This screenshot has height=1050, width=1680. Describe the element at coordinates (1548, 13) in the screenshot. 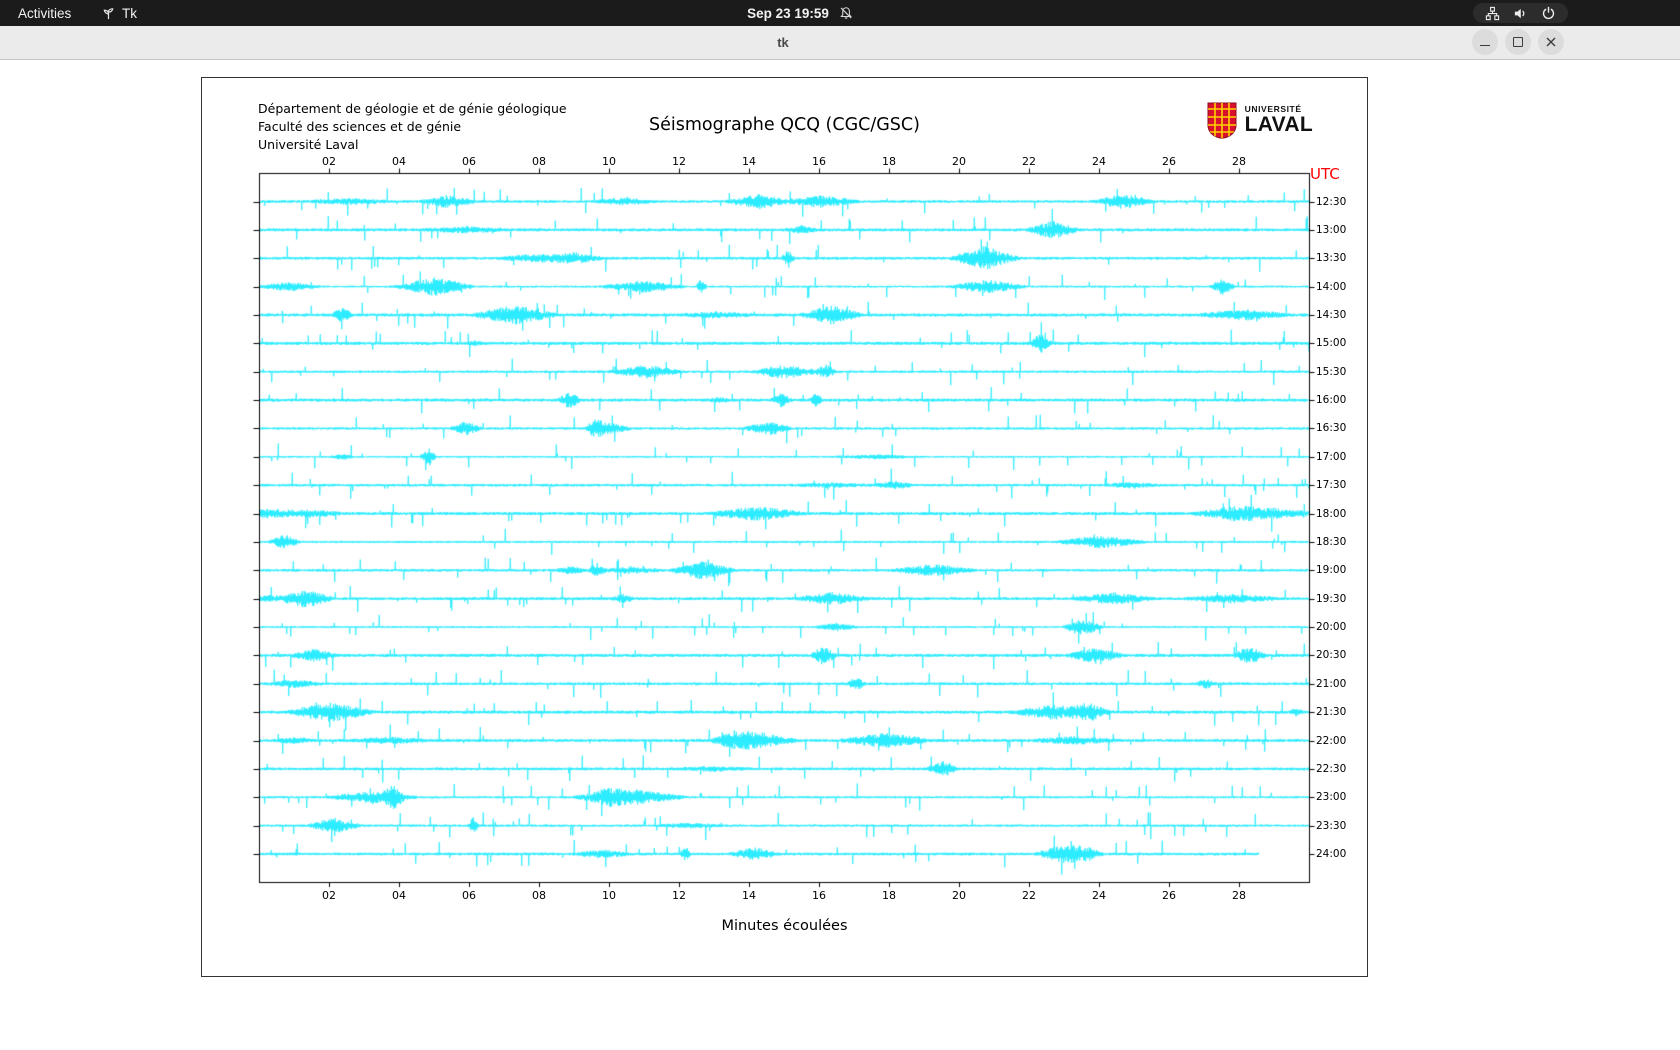

I see `power-icon` at that location.